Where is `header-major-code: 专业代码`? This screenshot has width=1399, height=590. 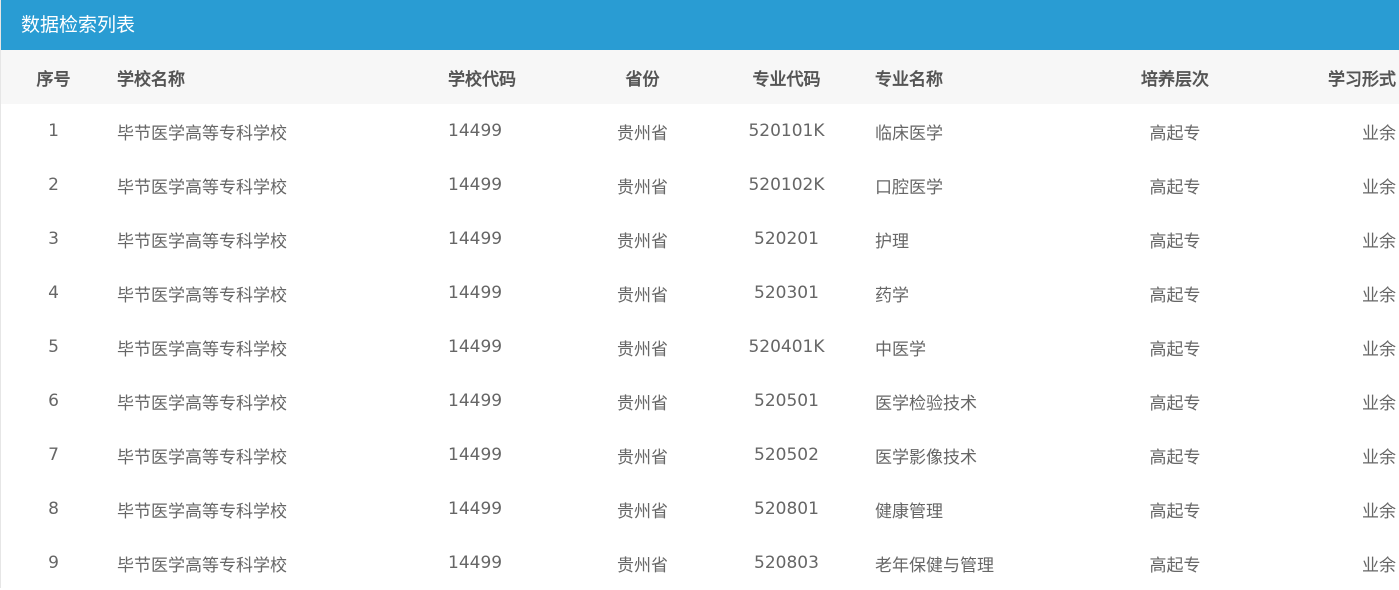 header-major-code: 专业代码 is located at coordinates (786, 79).